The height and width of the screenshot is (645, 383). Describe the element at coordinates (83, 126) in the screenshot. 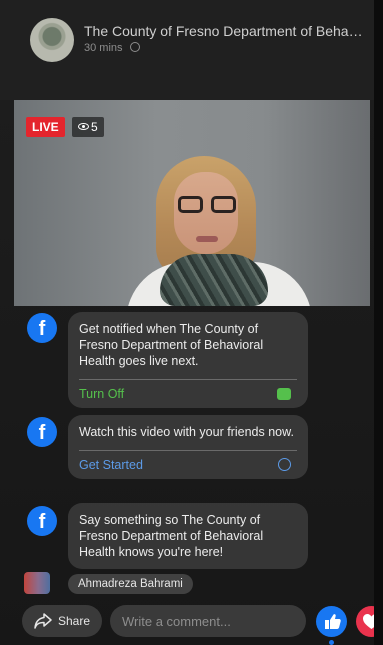

I see `eye-icon` at that location.